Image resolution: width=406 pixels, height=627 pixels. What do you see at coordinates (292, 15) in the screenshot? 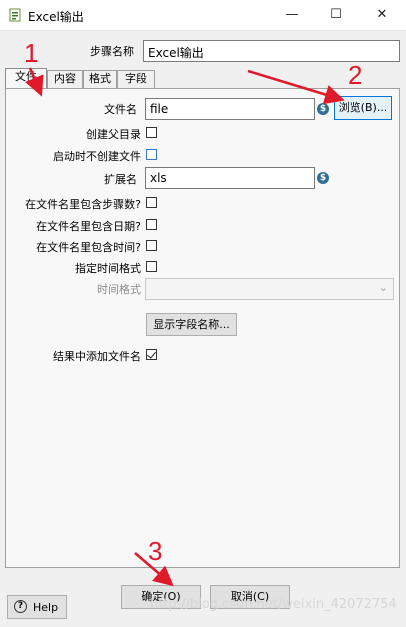
I see `minimize-button: —` at bounding box center [292, 15].